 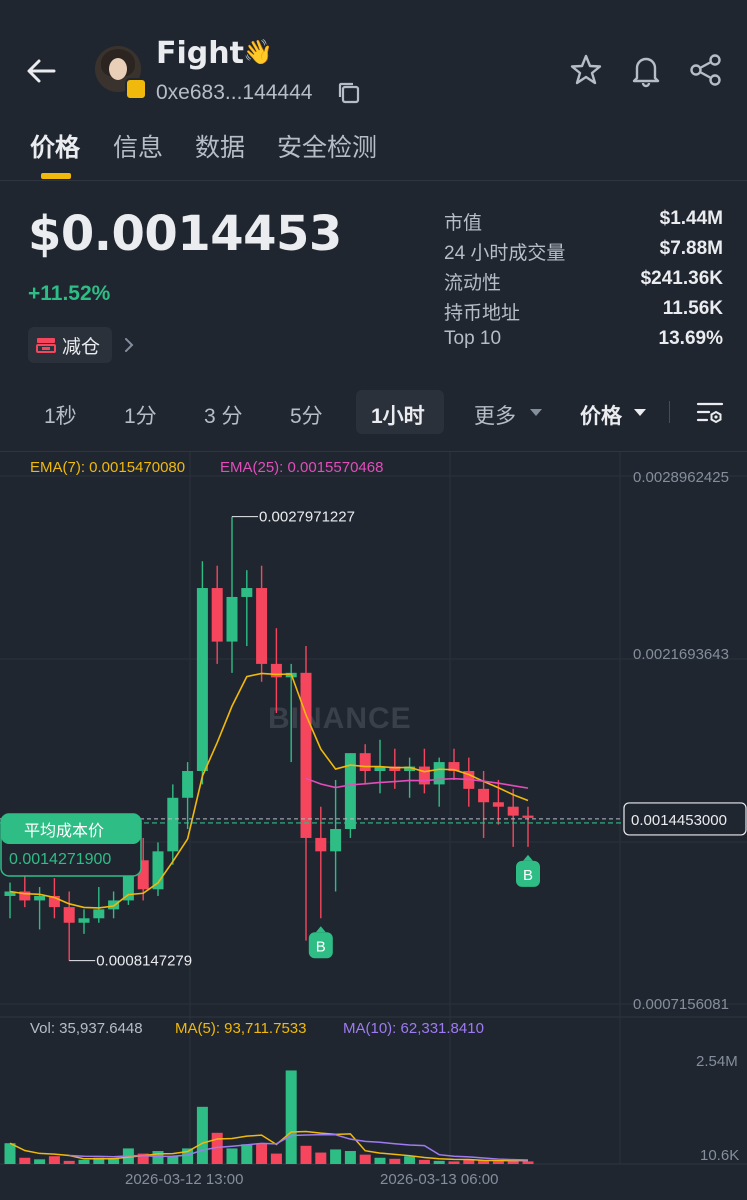 I want to click on price-axis-label: 0.0021693643, so click(x=681, y=654).